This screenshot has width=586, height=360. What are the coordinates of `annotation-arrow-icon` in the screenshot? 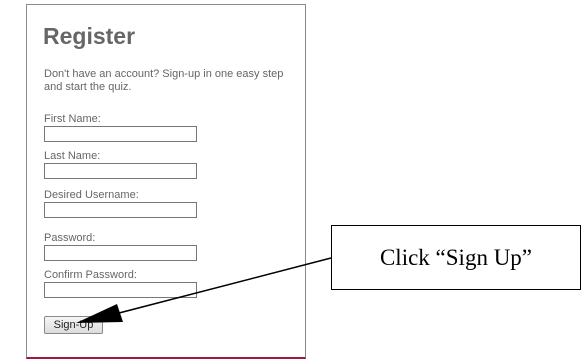 It's located at (204, 290).